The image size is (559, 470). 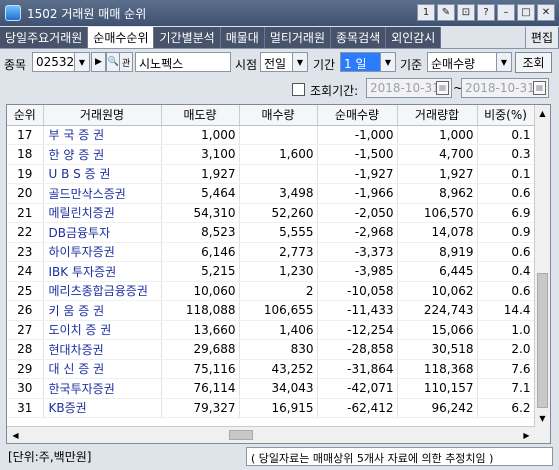 I want to click on edit-button: 편집, so click(x=541, y=37).